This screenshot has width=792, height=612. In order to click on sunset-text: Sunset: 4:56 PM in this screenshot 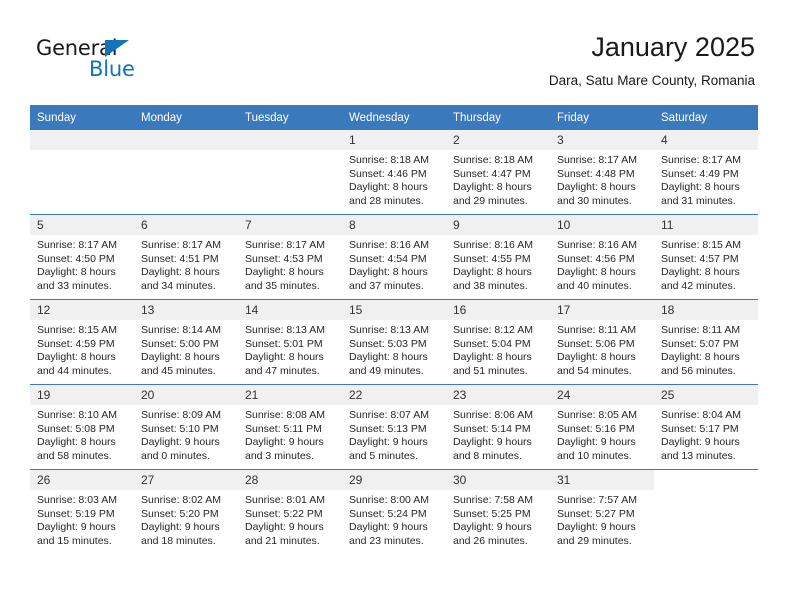, I will do `click(596, 258)`.